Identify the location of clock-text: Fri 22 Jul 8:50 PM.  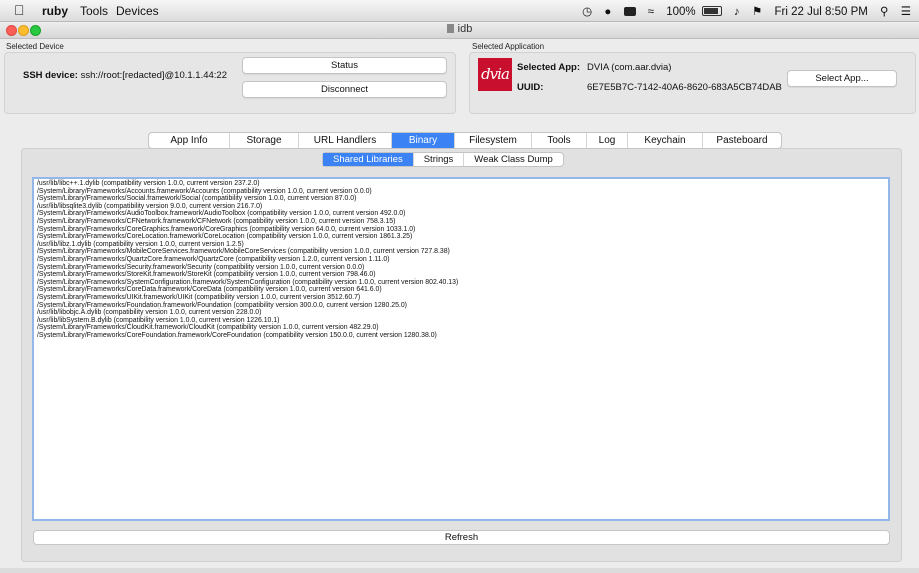
(821, 12).